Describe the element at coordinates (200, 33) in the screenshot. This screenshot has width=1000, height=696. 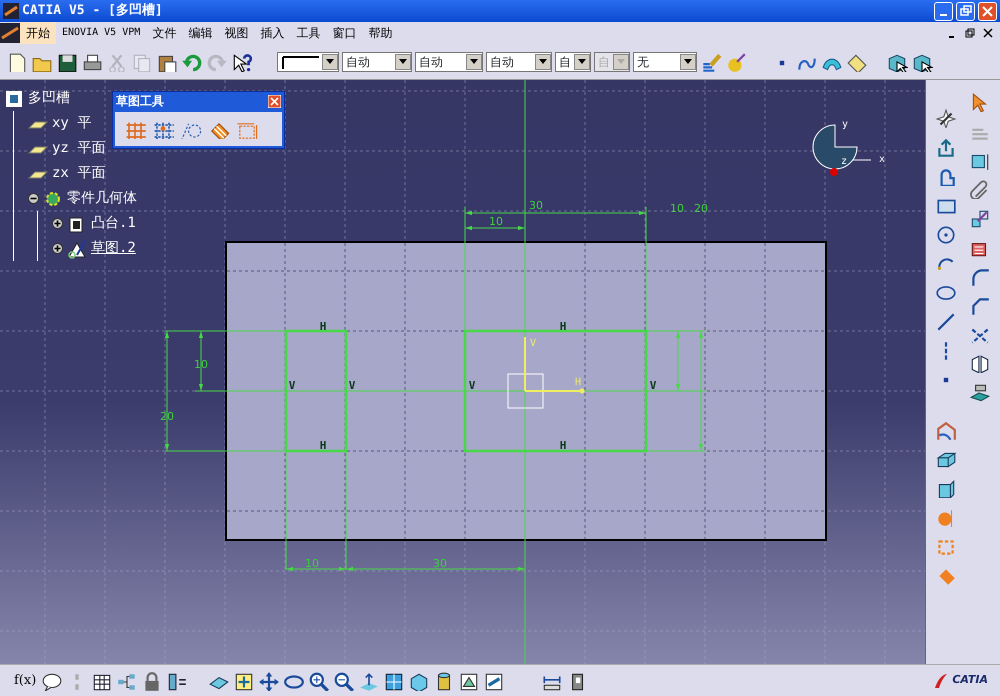
I see `menu-item: 编辑` at that location.